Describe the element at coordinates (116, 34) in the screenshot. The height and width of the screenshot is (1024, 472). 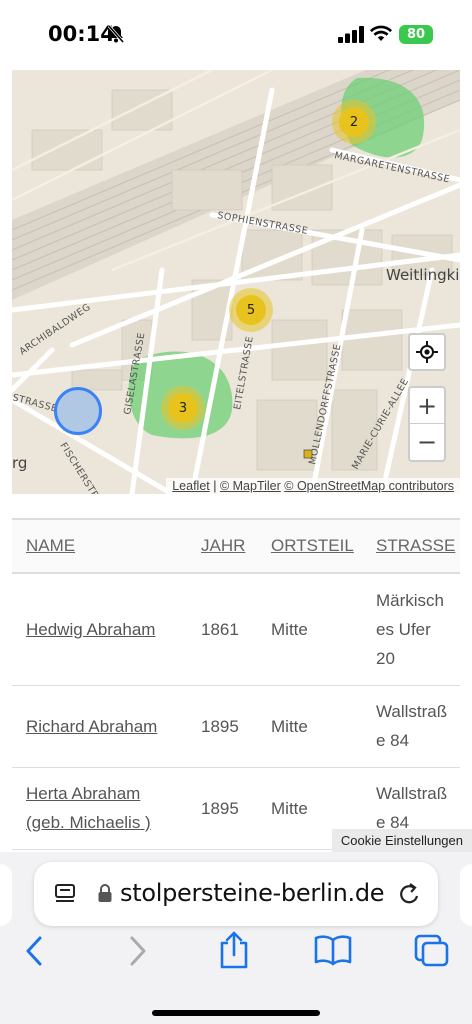
I see `bell-muted-icon` at that location.